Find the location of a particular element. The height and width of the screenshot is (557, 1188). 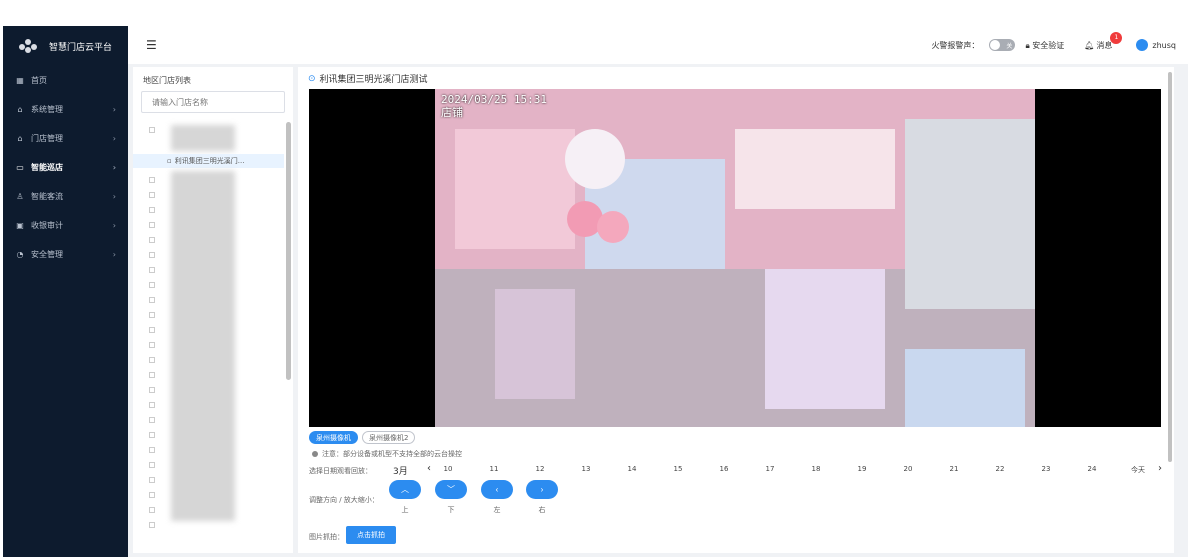

snapshot-label: 图片抓拍： is located at coordinates (326, 537).